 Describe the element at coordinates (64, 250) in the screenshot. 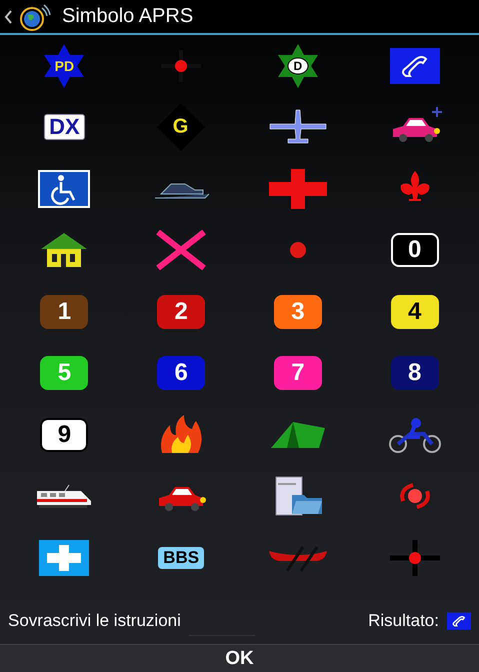

I see `house-icon` at that location.